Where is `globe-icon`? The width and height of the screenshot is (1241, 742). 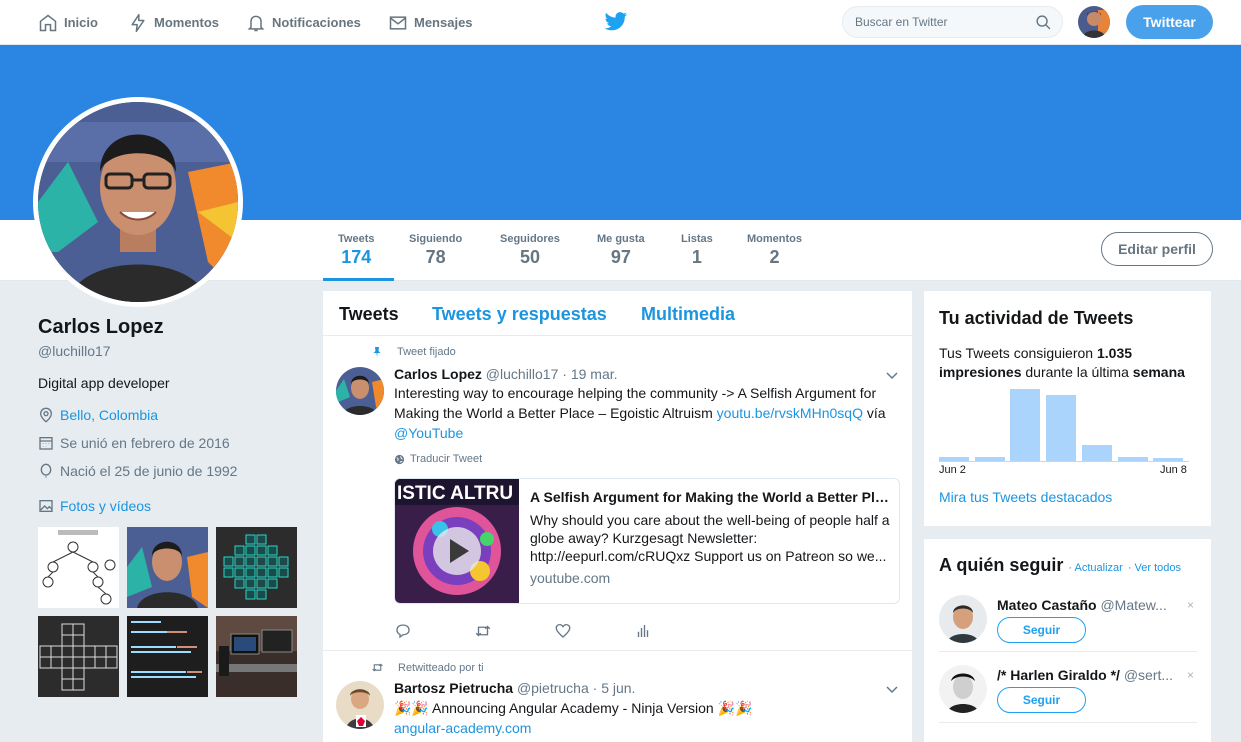
globe-icon is located at coordinates (399, 459).